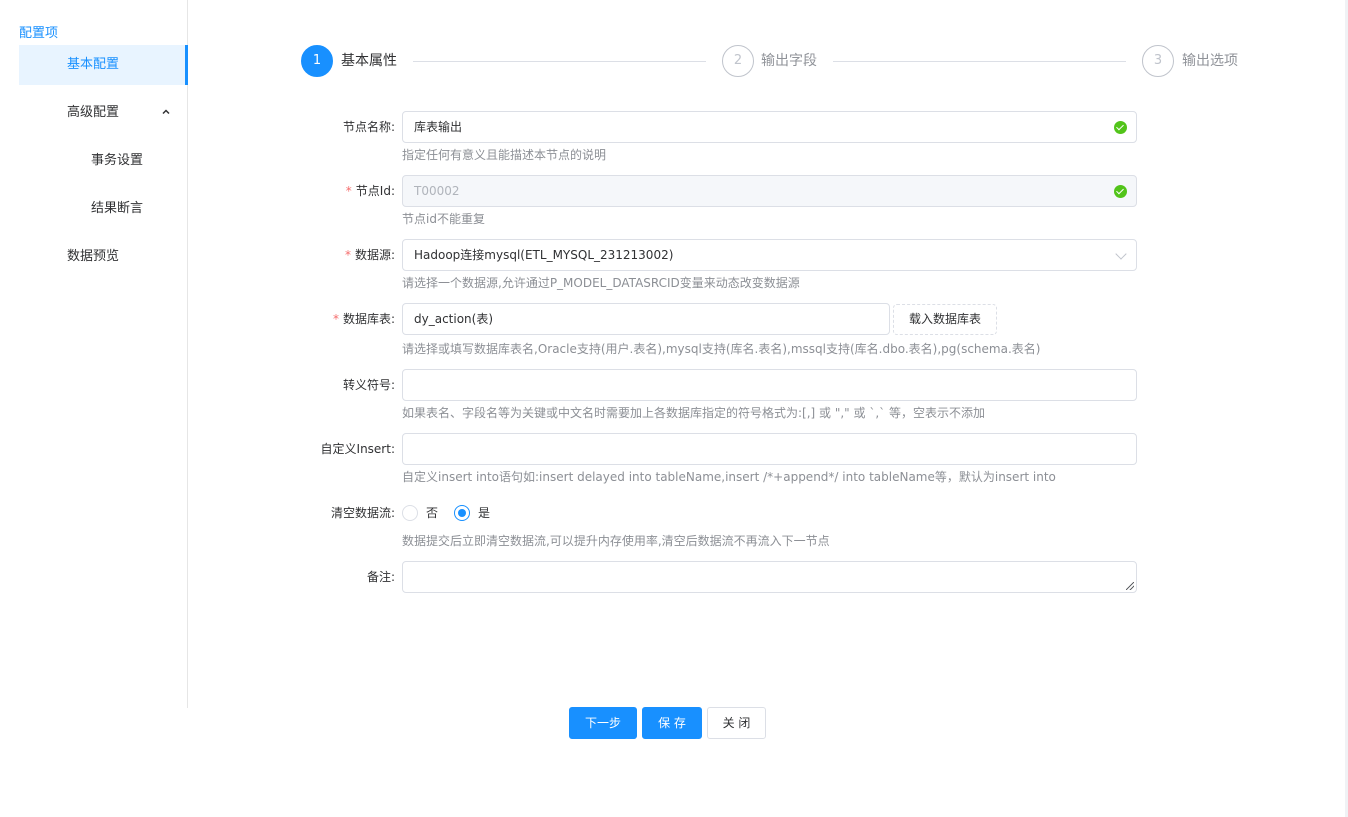 This screenshot has width=1348, height=817. Describe the element at coordinates (454, 319) in the screenshot. I see `db-table-value: dy_action(表)` at that location.